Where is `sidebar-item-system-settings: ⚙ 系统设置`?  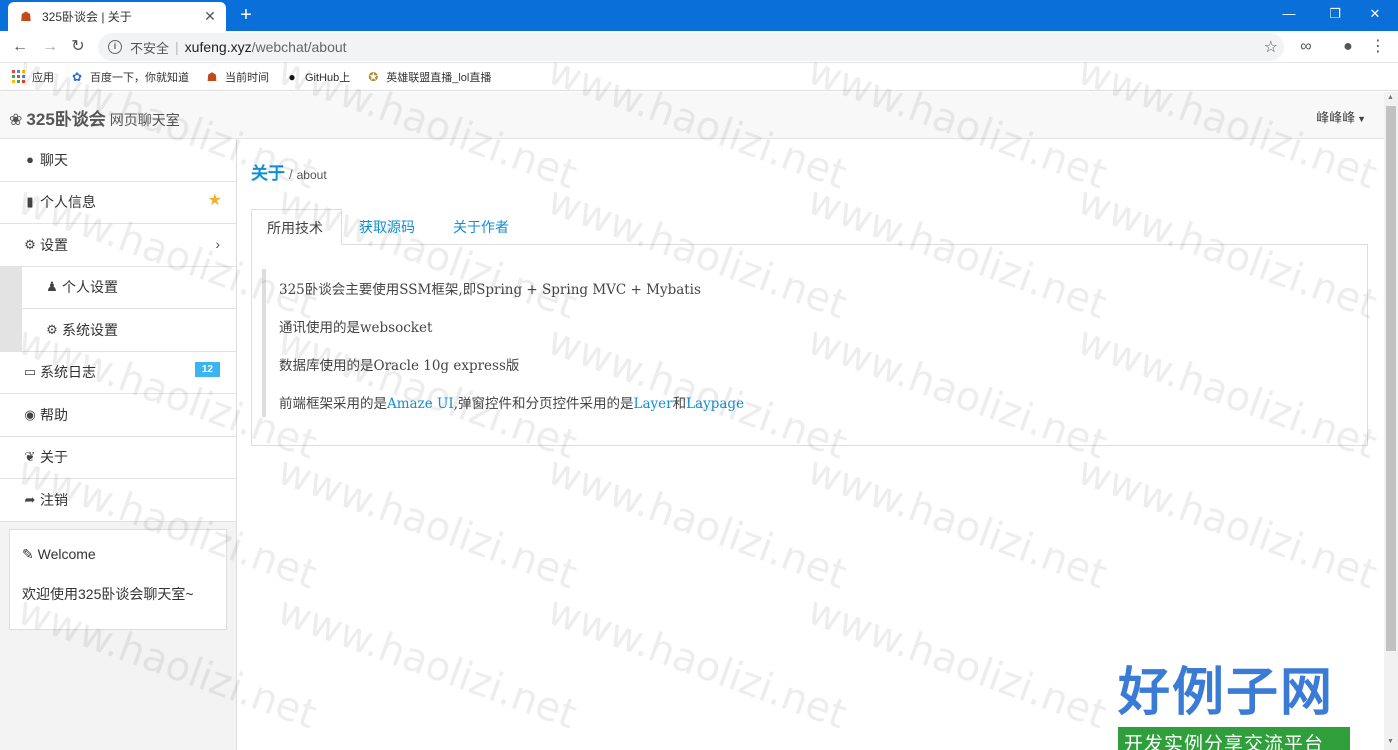 sidebar-item-system-settings: ⚙ 系统设置 is located at coordinates (129, 330).